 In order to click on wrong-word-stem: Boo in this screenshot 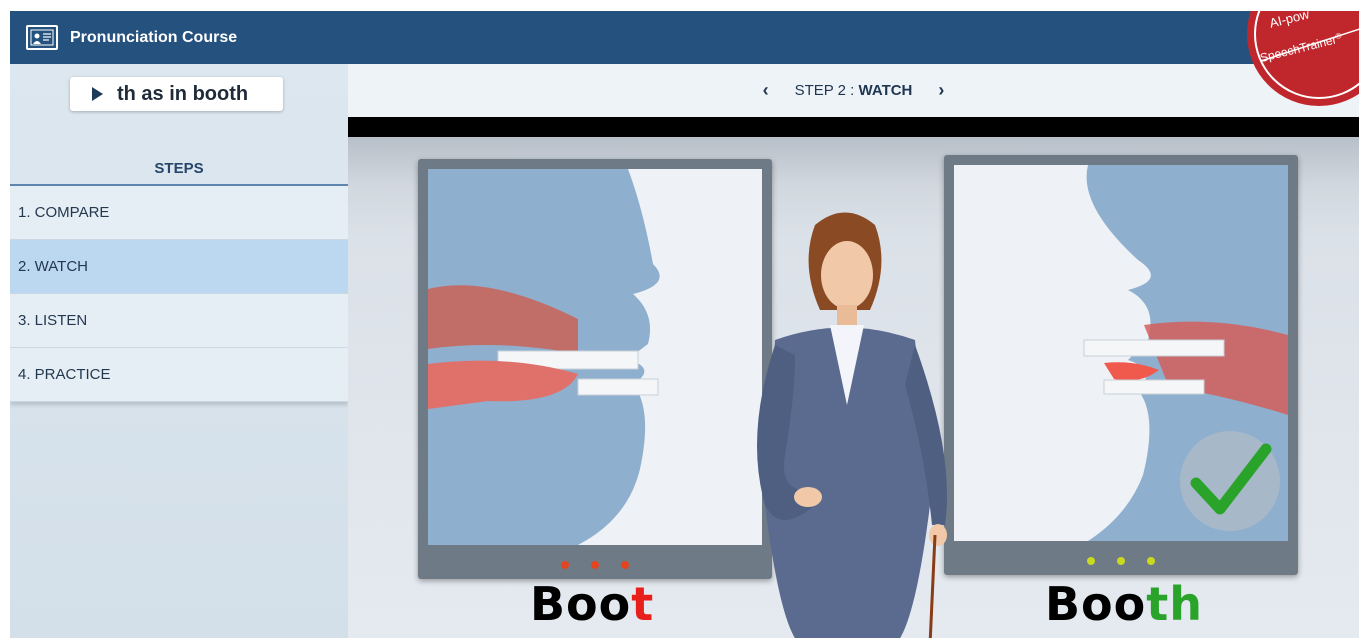, I will do `click(581, 604)`.